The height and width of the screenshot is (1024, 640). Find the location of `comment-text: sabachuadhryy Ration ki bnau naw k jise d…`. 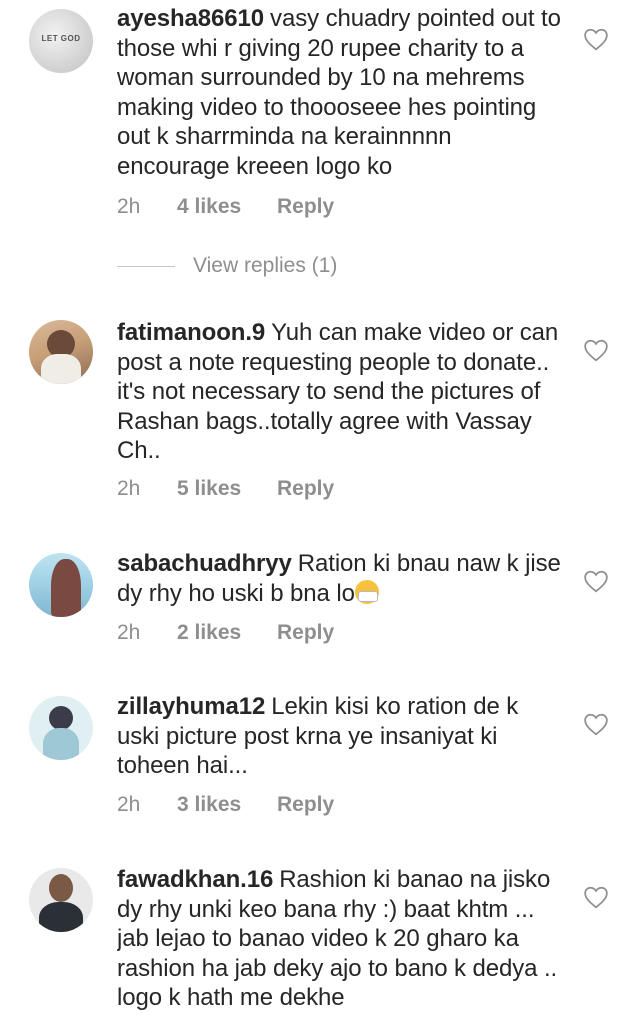

comment-text: sabachuadhryy Ration ki bnau naw k jise d… is located at coordinates (340, 578).